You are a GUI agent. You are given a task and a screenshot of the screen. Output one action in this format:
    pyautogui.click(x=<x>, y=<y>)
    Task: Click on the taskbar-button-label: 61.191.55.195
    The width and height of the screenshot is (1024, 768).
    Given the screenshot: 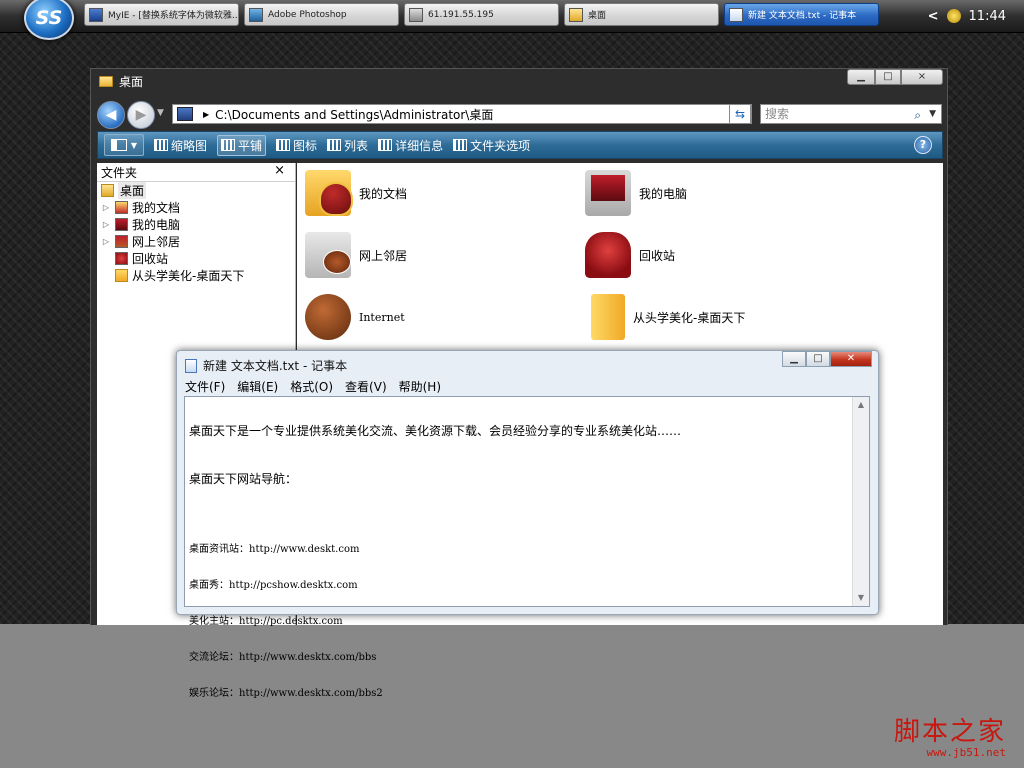 What is the action you would take?
    pyautogui.click(x=461, y=14)
    